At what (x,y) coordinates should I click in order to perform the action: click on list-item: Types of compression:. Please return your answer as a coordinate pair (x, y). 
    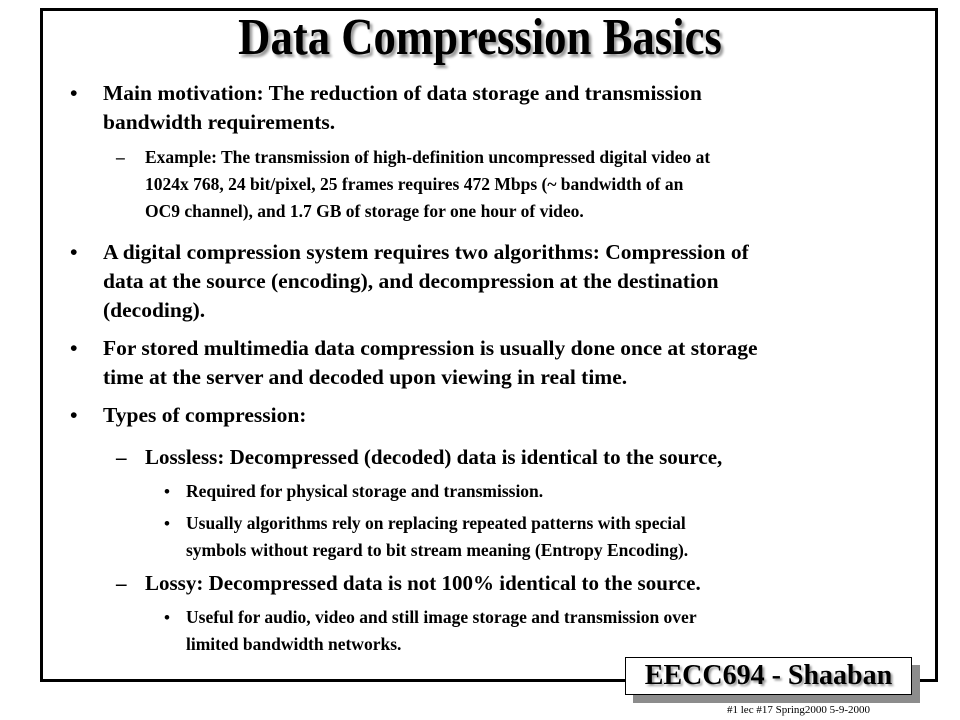
    Looking at the image, I should click on (513, 415).